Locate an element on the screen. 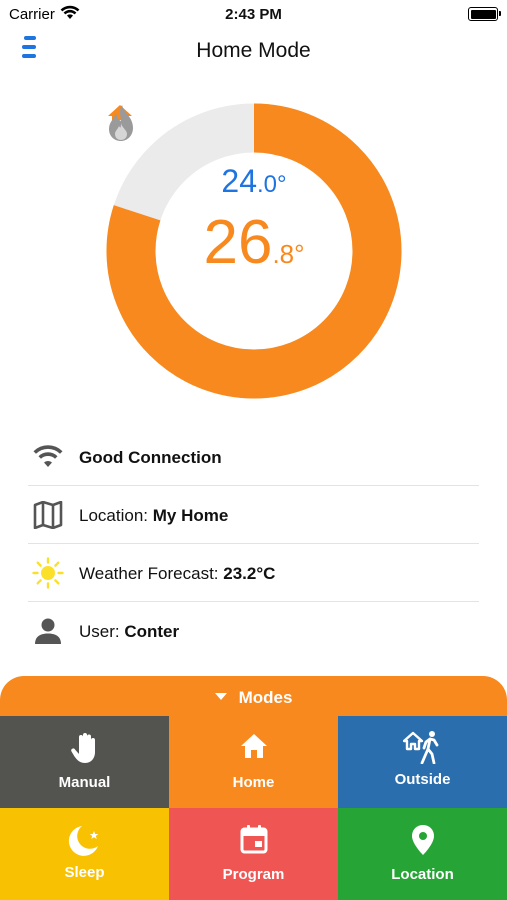 The height and width of the screenshot is (900, 507). user-icon is located at coordinates (48, 631).